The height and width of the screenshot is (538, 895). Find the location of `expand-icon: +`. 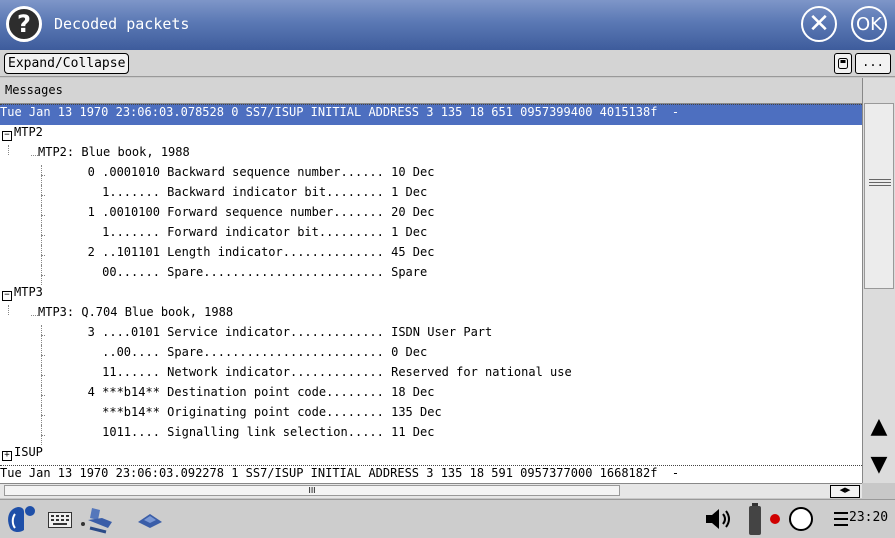

expand-icon: + is located at coordinates (7, 456).